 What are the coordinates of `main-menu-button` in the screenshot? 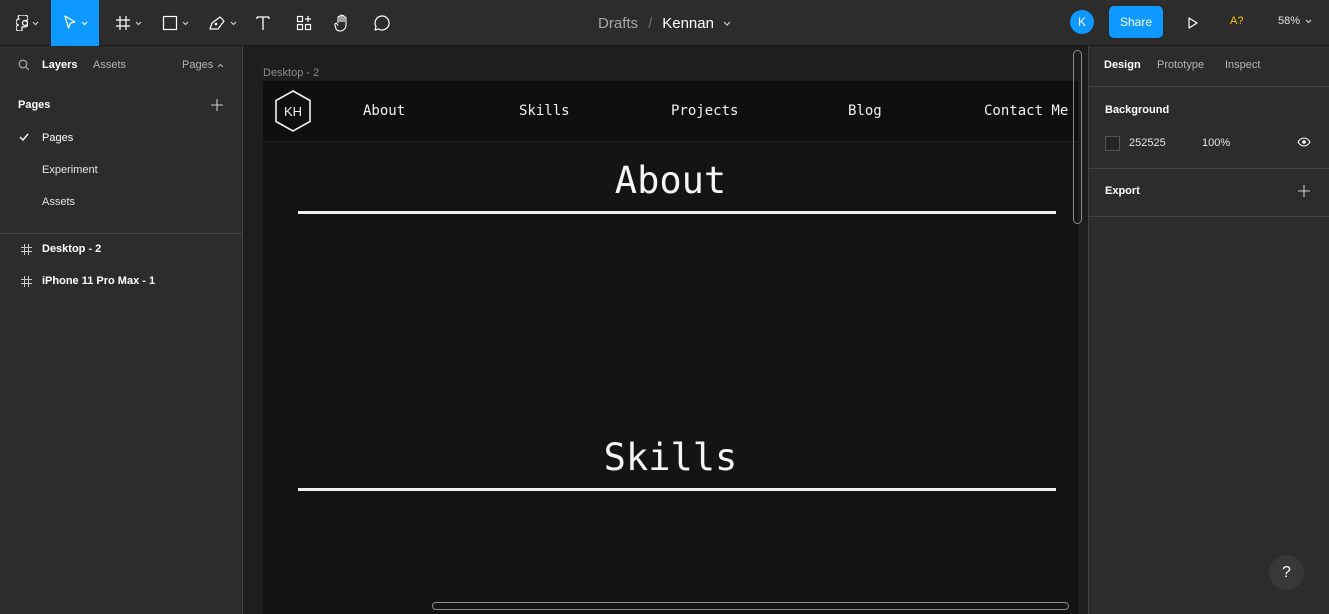 It's located at (27, 23).